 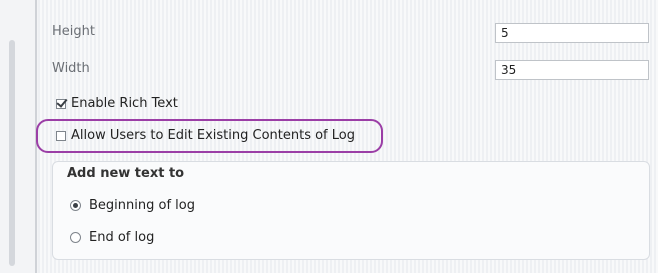 What do you see at coordinates (124, 103) in the screenshot?
I see `enable-rich-text-label: Enable Rich Text` at bounding box center [124, 103].